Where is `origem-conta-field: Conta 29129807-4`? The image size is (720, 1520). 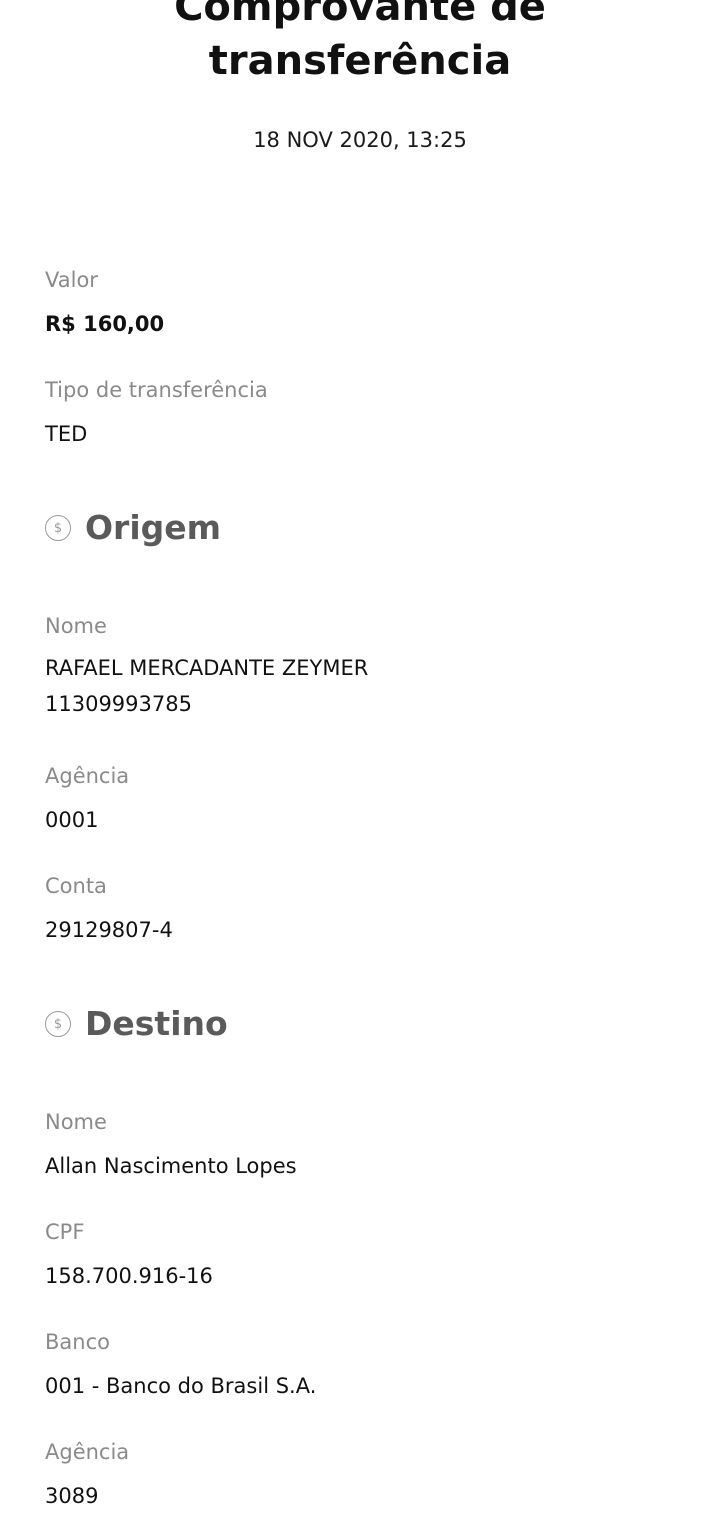 origem-conta-field: Conta 29129807-4 is located at coordinates (109, 908).